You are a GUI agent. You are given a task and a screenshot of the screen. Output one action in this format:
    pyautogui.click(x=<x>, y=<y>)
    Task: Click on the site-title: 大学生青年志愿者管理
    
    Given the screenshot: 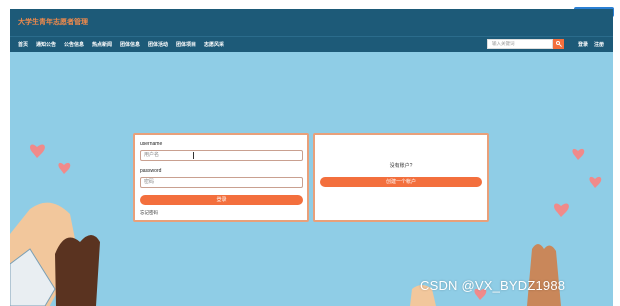 What is the action you would take?
    pyautogui.click(x=53, y=22)
    